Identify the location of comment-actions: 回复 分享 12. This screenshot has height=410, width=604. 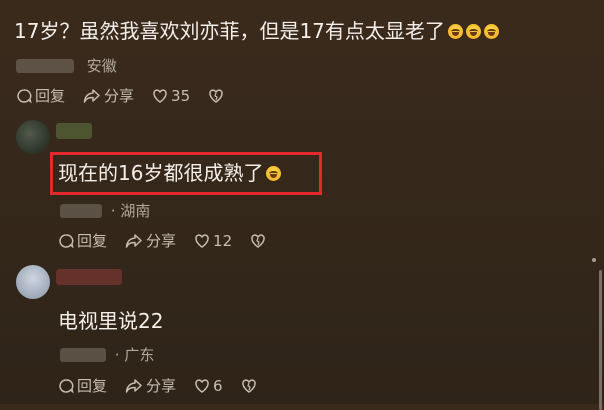
(172, 240).